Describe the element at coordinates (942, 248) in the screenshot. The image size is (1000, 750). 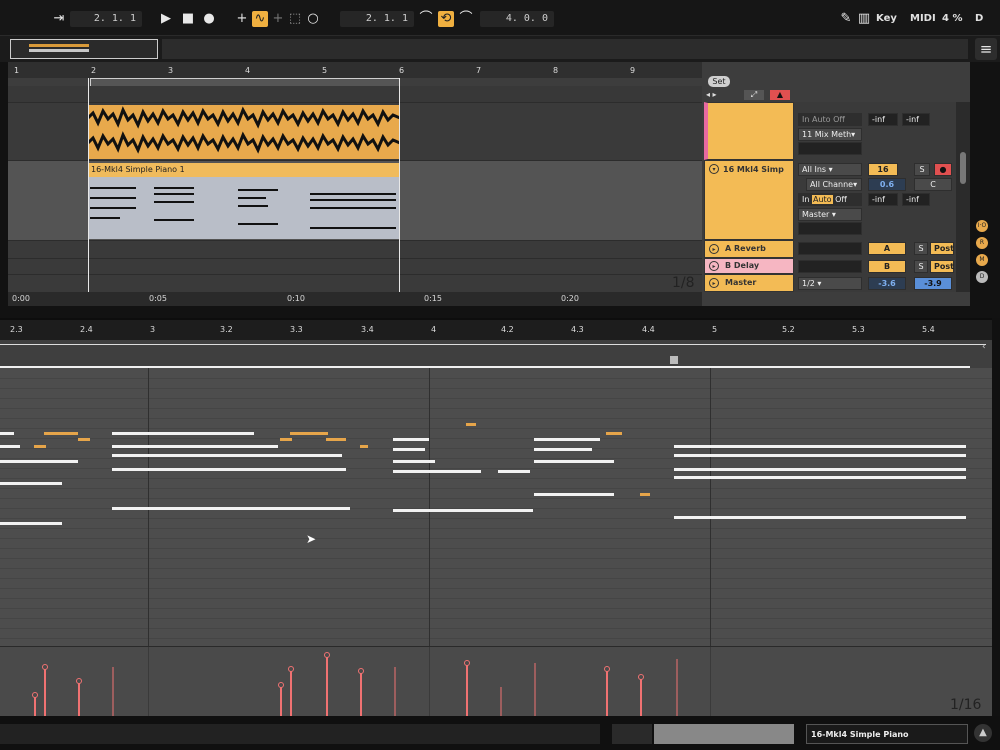
I see `post-button: Post` at that location.